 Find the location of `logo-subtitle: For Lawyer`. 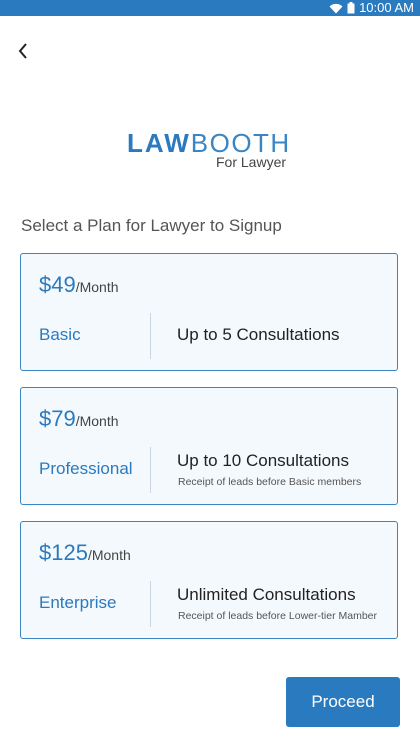

logo-subtitle: For Lawyer is located at coordinates (251, 162).